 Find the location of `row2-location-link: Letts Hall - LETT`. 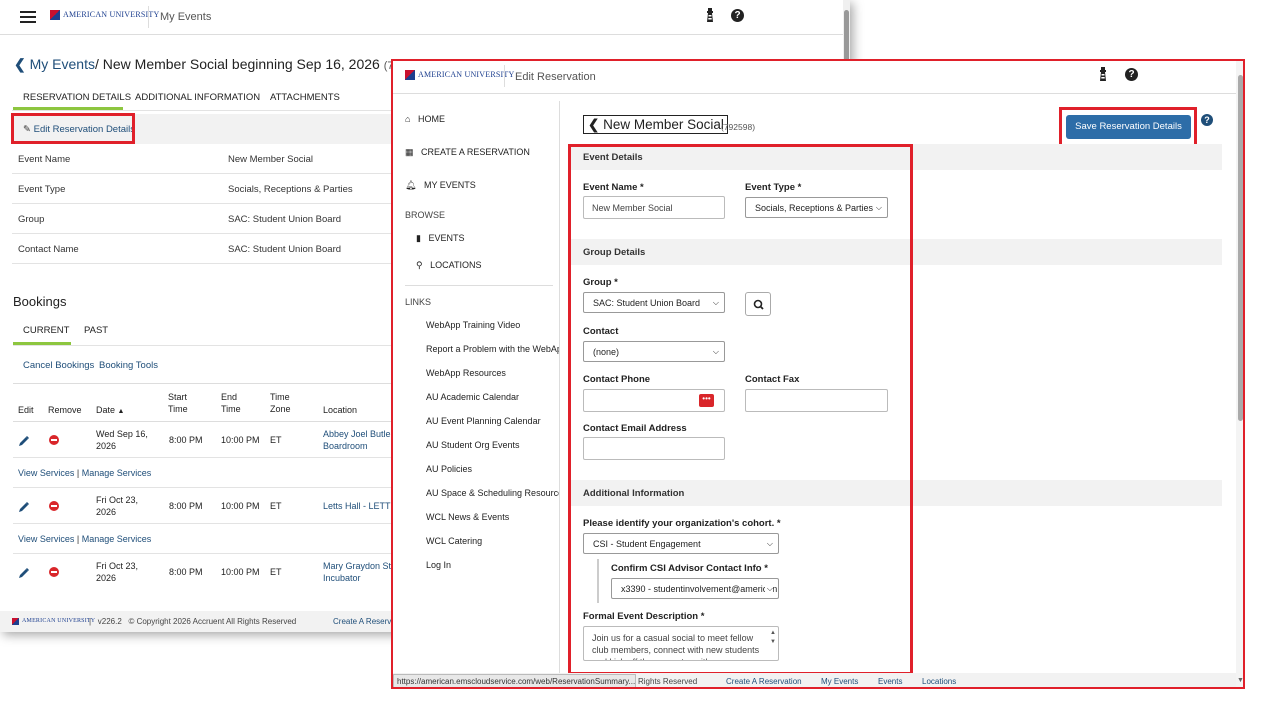

row2-location-link: Letts Hall - LETT is located at coordinates (357, 506).